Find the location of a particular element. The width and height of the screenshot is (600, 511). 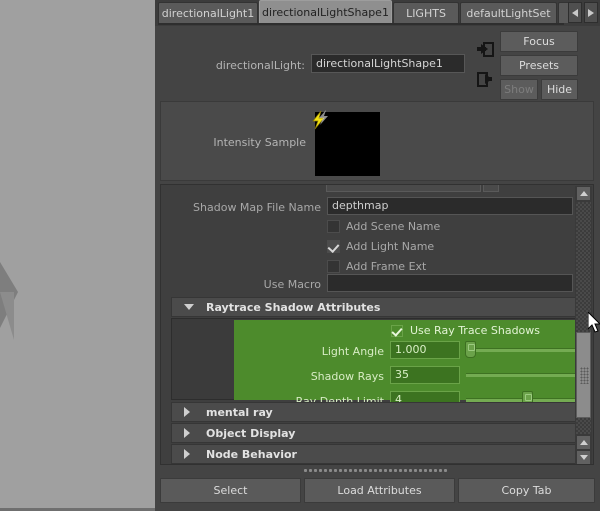

presets-button: Presets is located at coordinates (539, 65).